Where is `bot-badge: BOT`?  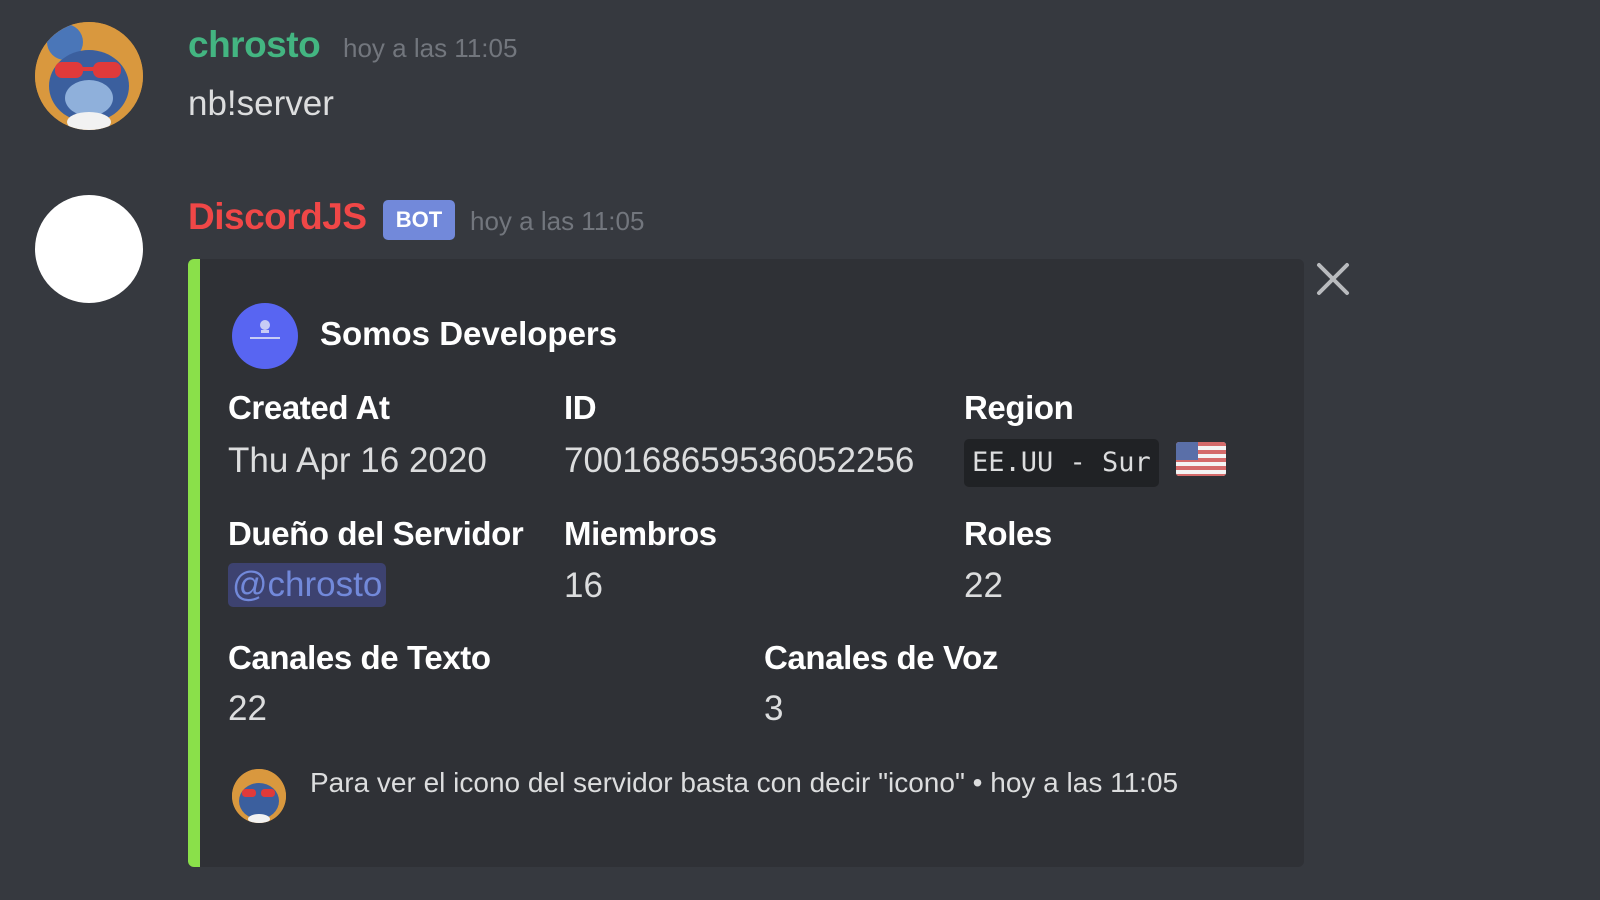 bot-badge: BOT is located at coordinates (419, 220).